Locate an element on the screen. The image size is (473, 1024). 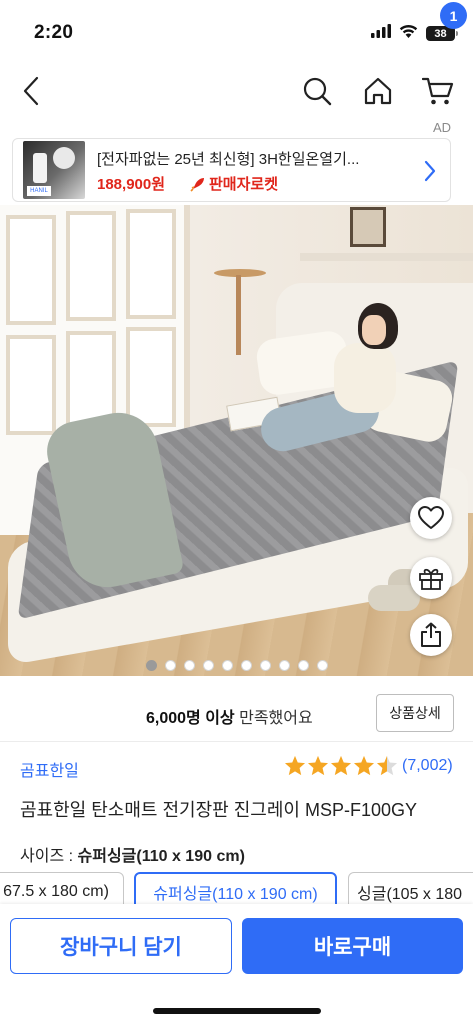
cart-count-badge: 1 is located at coordinates (453, 15).